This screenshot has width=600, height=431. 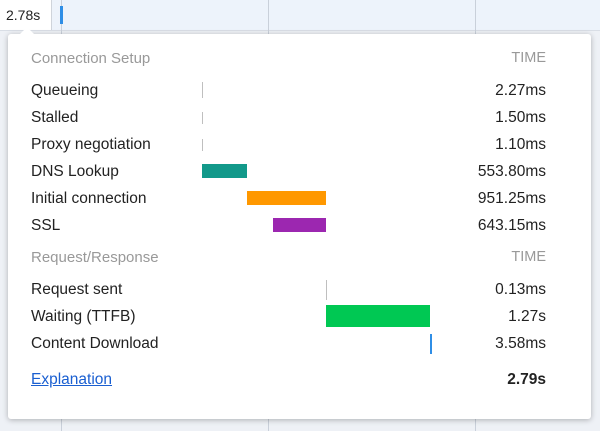 What do you see at coordinates (95, 257) in the screenshot?
I see `section-title: Request/Response` at bounding box center [95, 257].